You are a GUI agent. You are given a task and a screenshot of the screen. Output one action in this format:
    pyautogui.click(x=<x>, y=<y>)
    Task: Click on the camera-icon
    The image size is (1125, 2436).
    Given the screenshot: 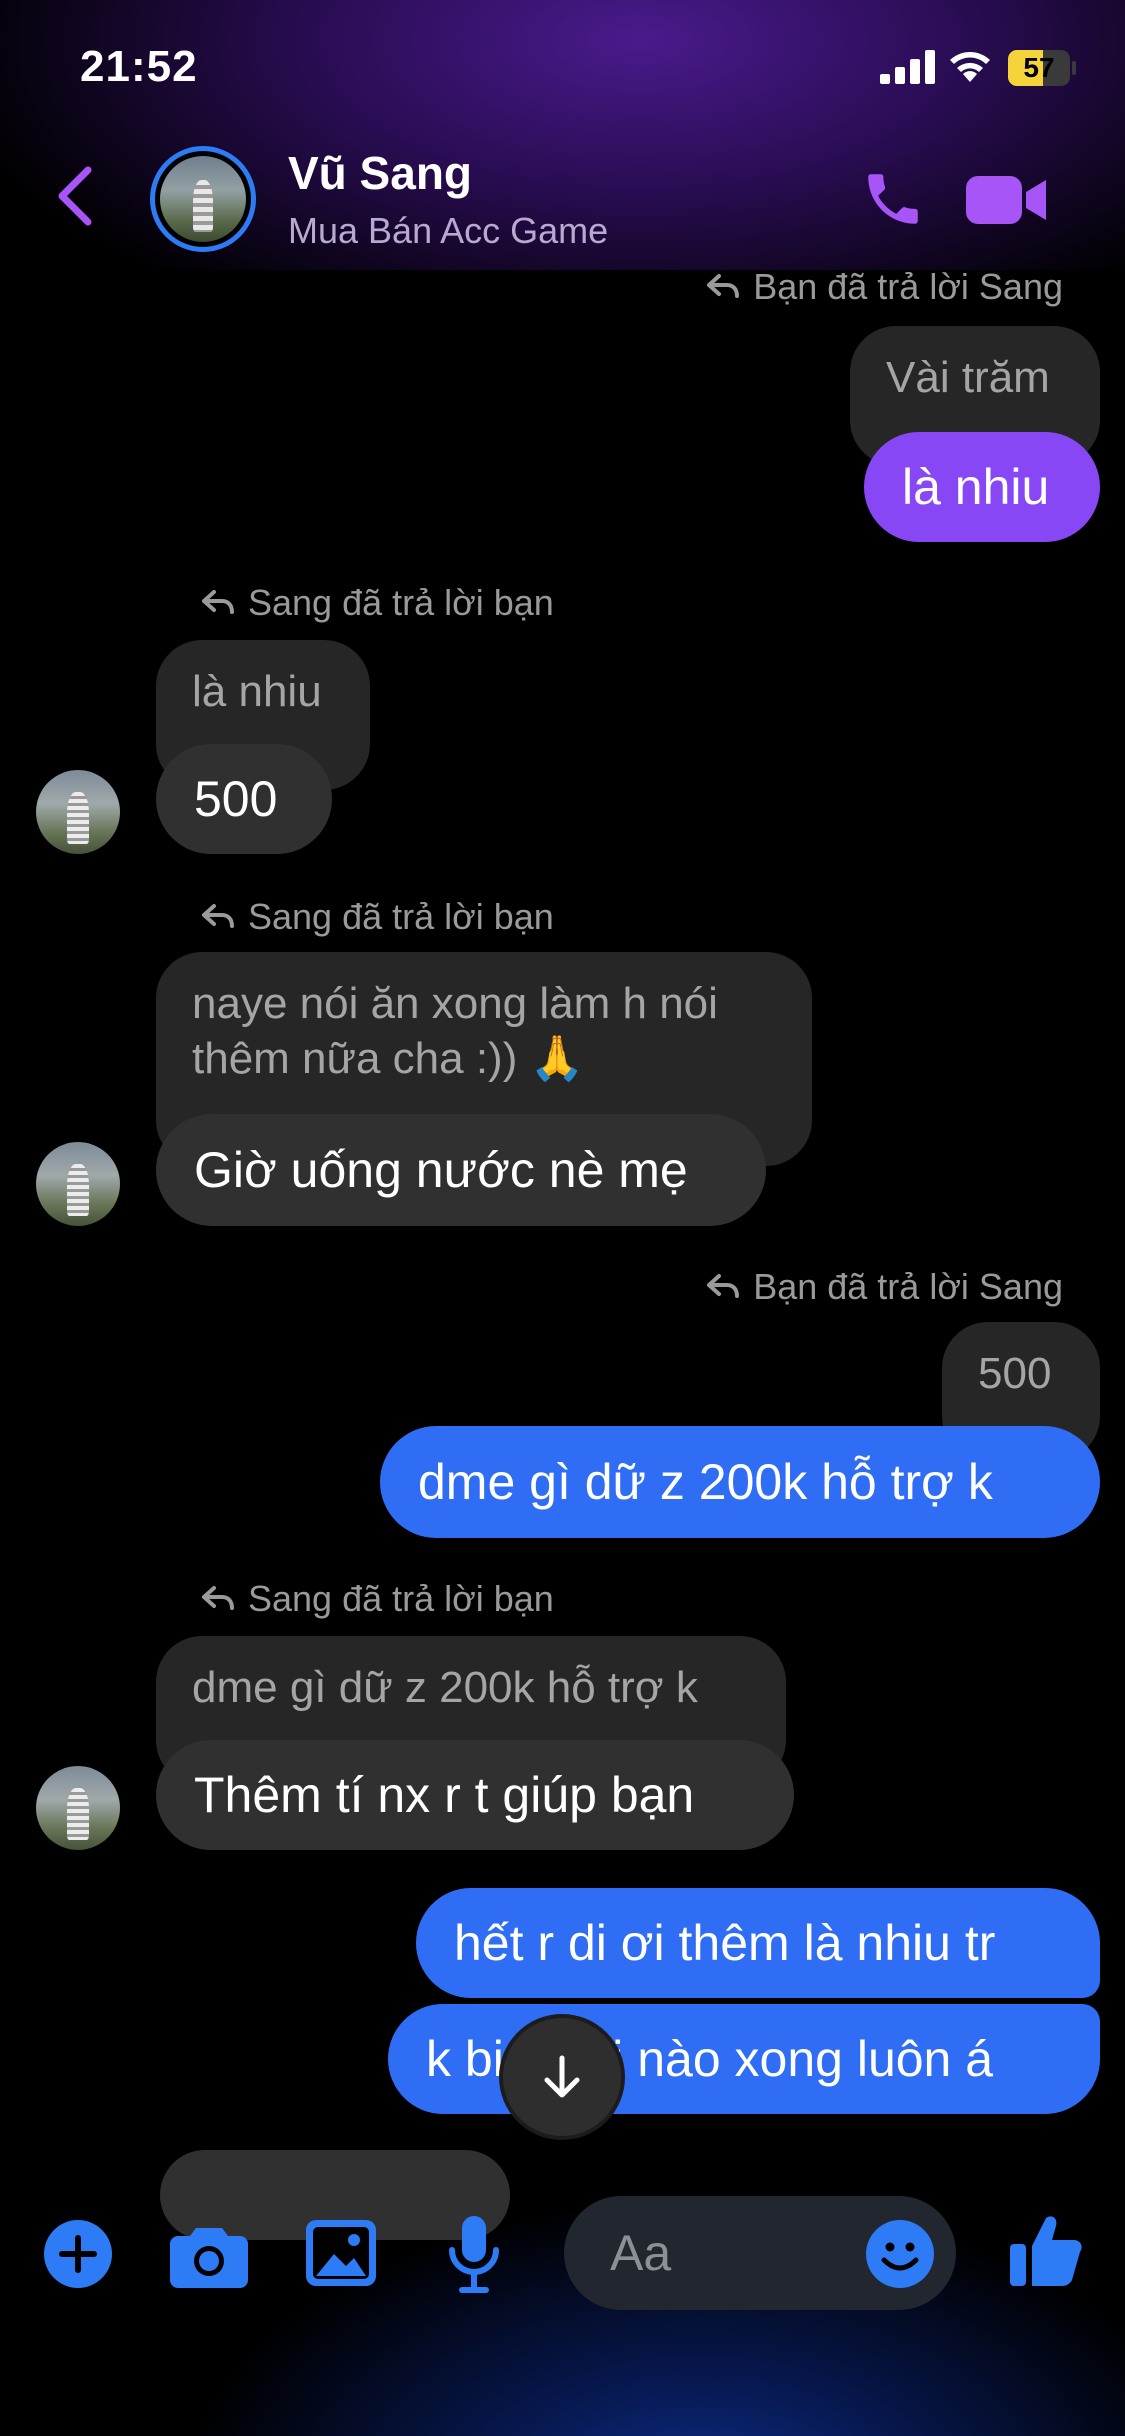 What is the action you would take?
    pyautogui.click(x=209, y=2255)
    